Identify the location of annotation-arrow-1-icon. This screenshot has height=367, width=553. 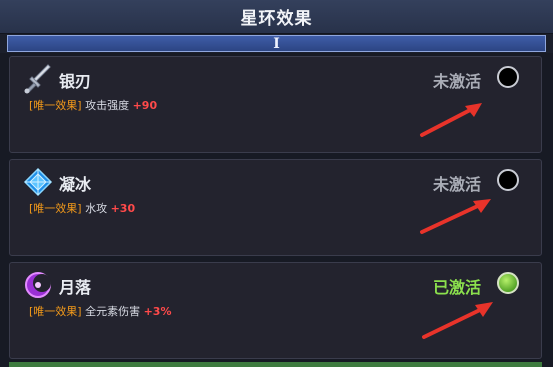
(451, 120).